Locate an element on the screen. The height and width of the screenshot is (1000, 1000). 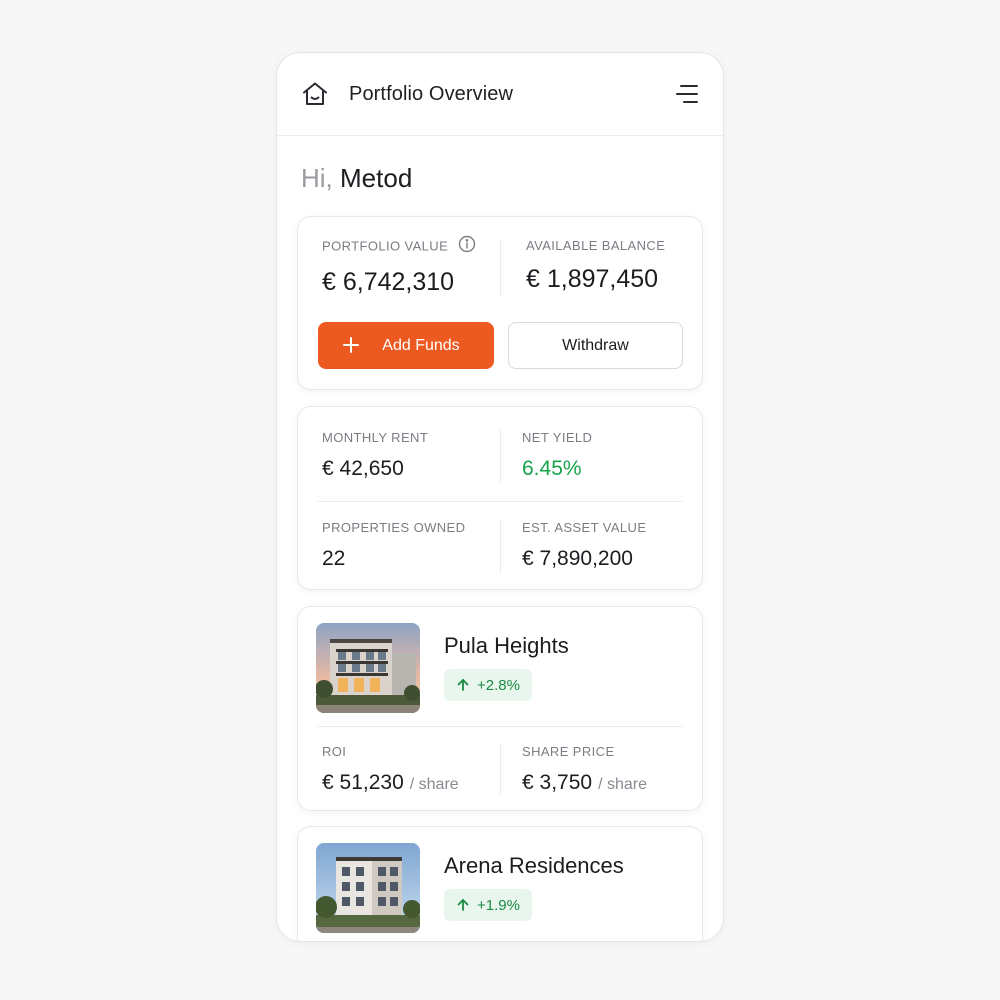
properties-owned-value: 22 is located at coordinates (334, 558).